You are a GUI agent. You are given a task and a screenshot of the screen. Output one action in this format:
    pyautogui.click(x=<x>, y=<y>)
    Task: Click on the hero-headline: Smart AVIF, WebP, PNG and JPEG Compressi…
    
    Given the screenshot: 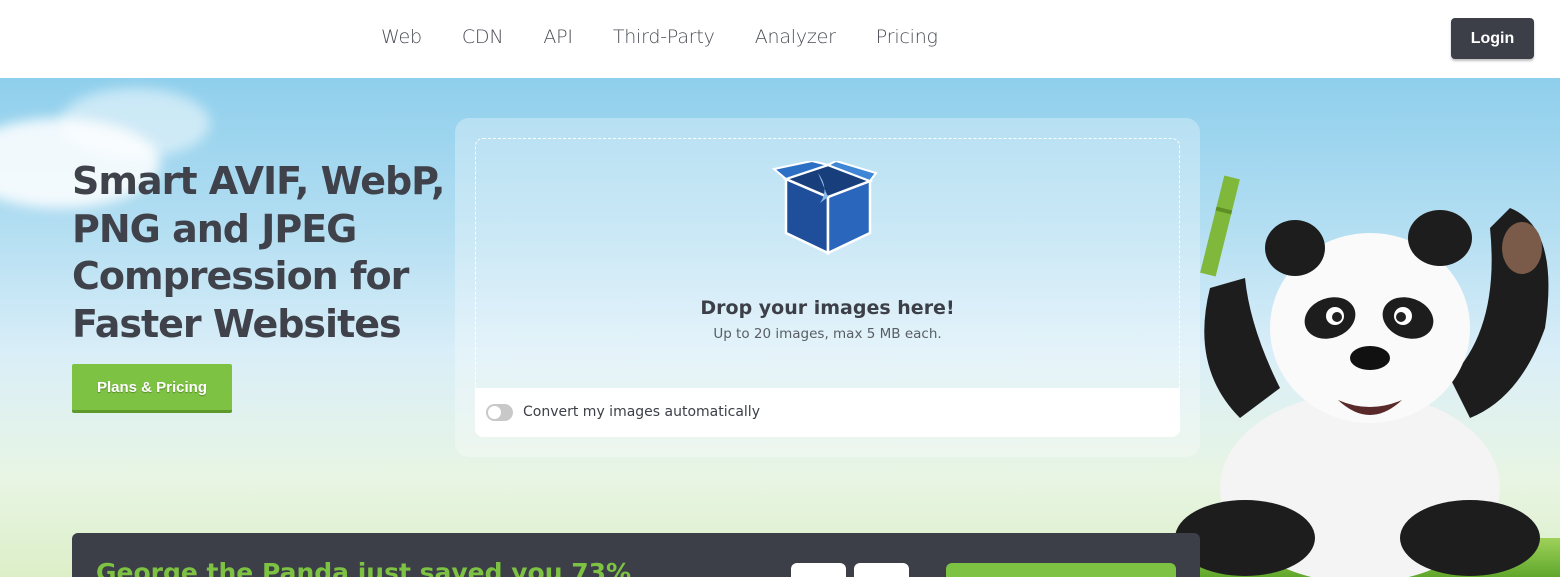 What is the action you would take?
    pyautogui.click(x=258, y=252)
    